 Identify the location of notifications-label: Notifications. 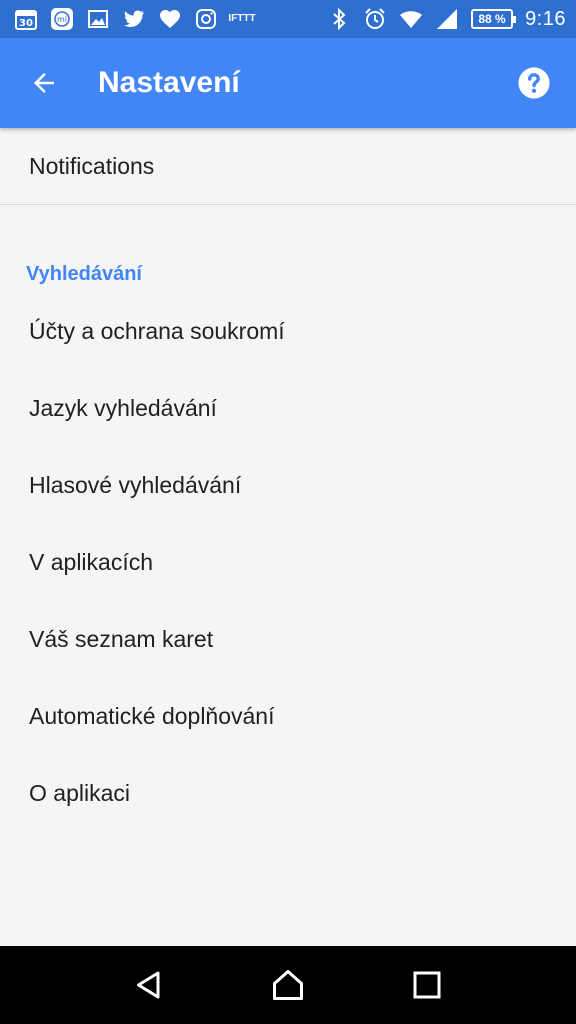
(92, 165).